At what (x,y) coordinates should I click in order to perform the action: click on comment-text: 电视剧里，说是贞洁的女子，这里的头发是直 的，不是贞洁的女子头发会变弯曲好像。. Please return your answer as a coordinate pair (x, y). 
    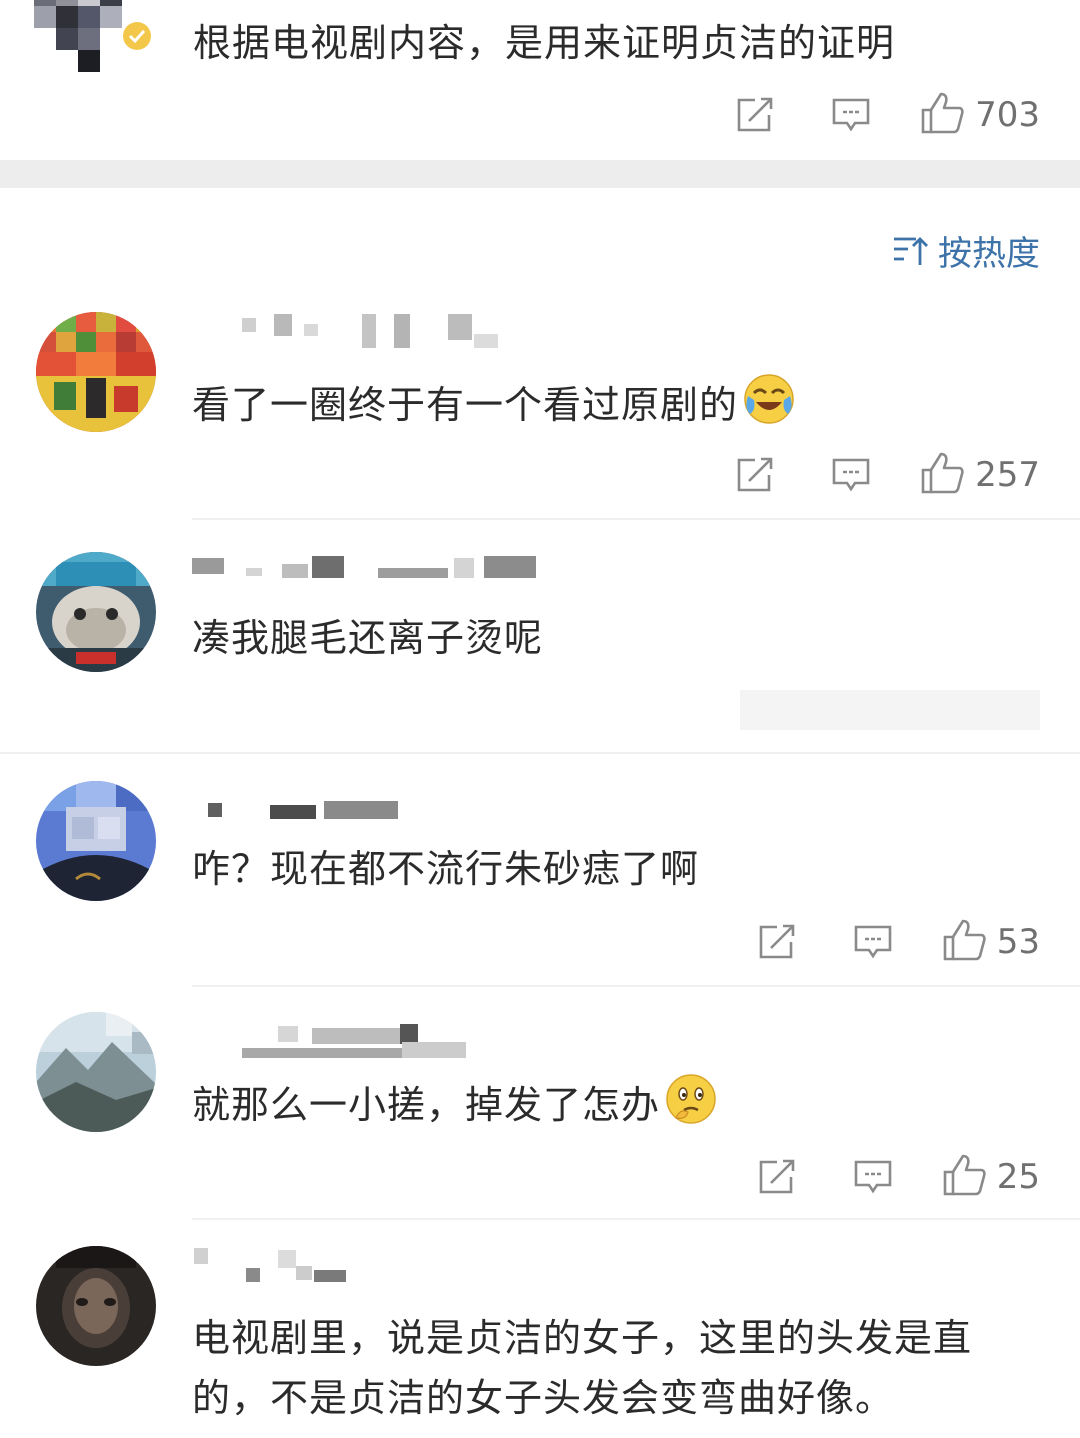
    Looking at the image, I should click on (582, 1368).